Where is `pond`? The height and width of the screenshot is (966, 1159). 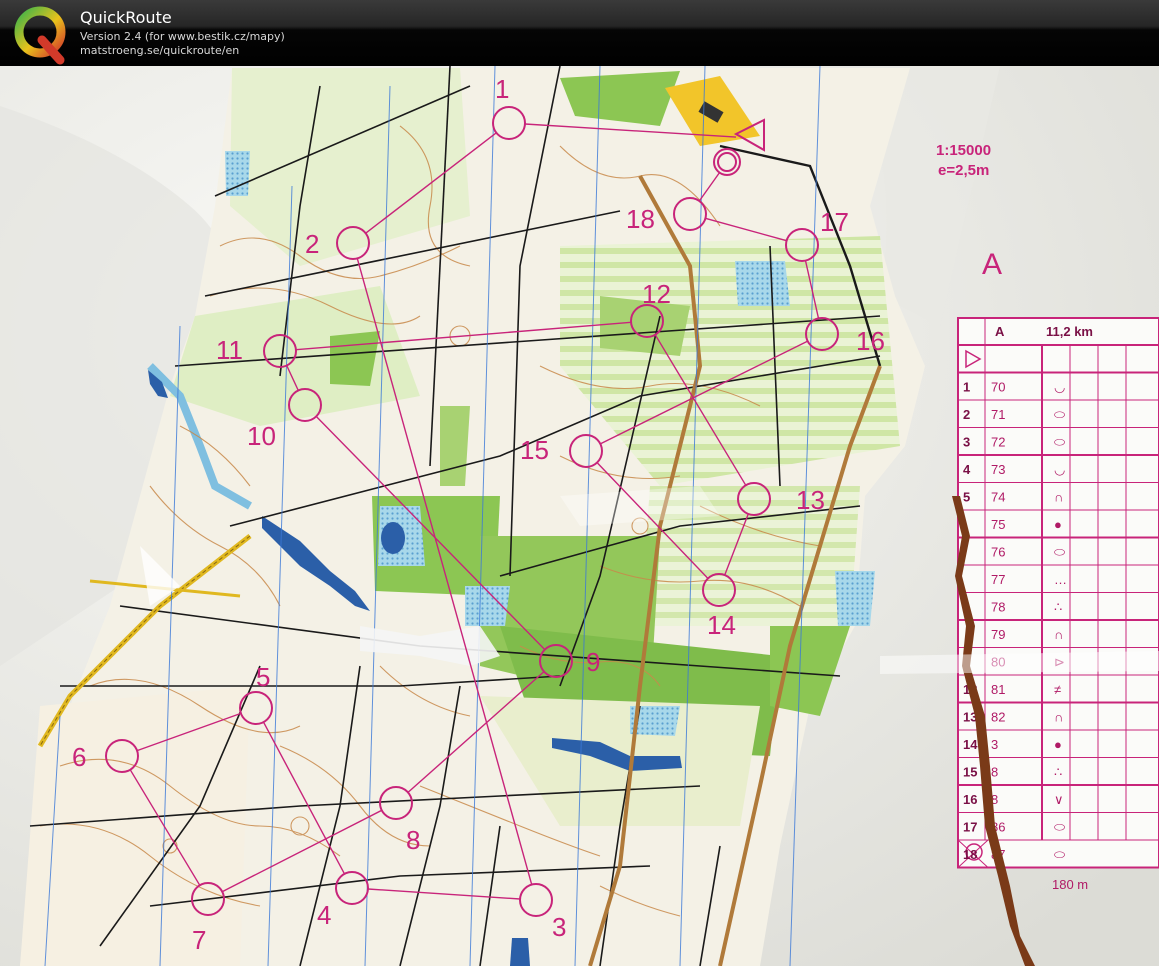 pond is located at coordinates (393, 538).